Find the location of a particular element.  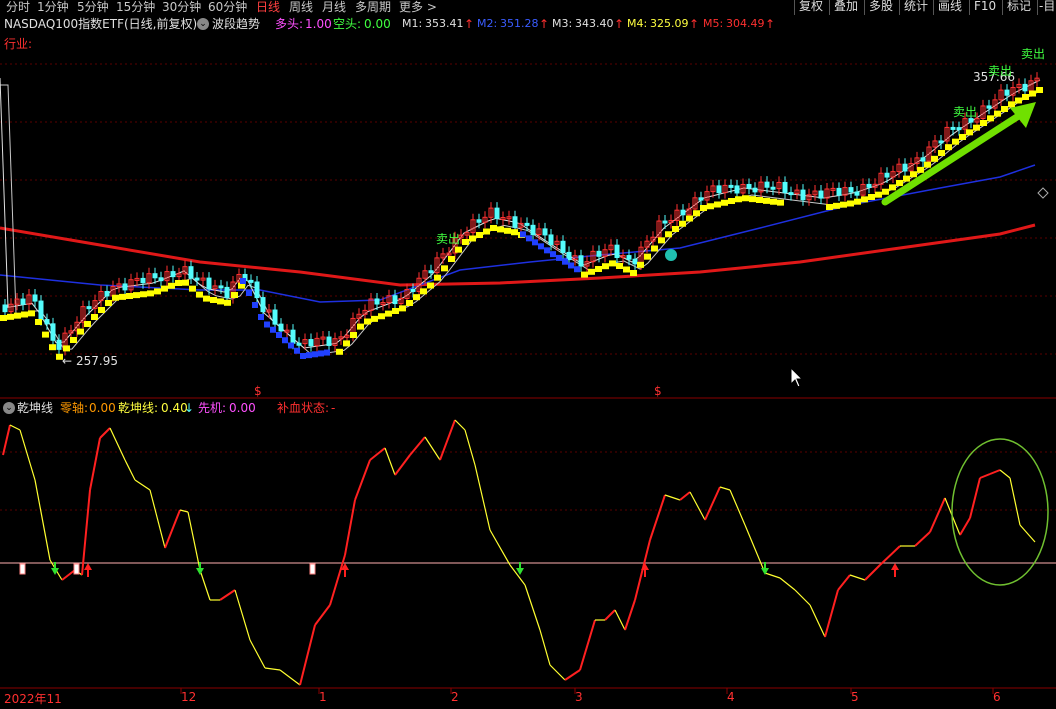

period-tab: 60分钟 is located at coordinates (227, 8).